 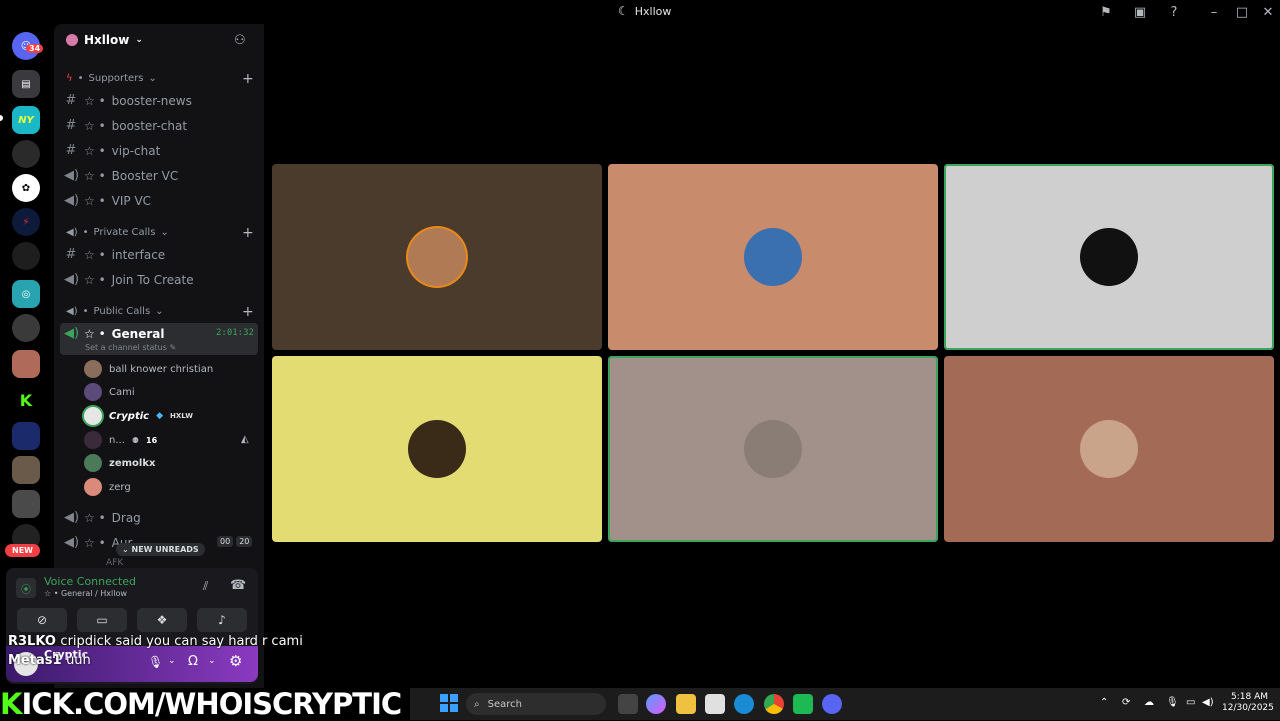 I want to click on disconnect-icon: ☎, so click(x=238, y=585).